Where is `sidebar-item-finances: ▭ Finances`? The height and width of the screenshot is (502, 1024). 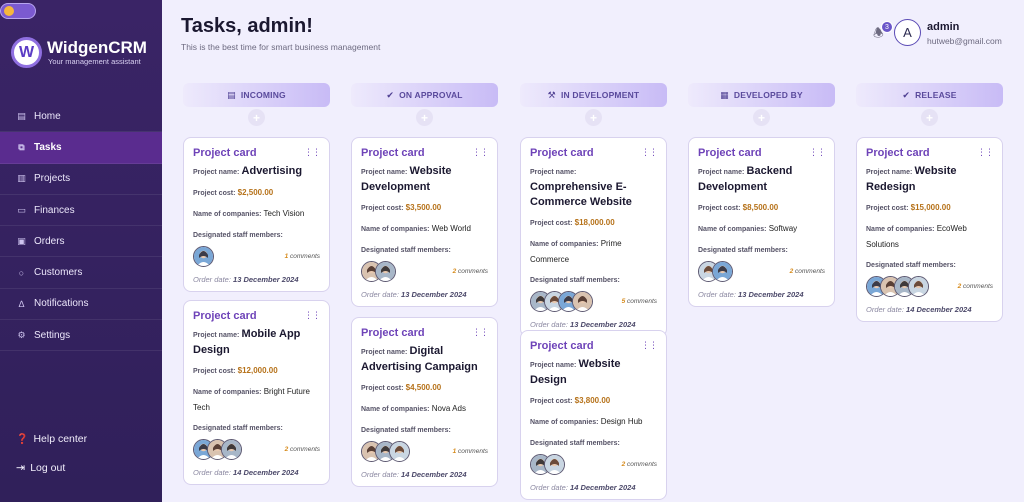
sidebar-item-finances: ▭ Finances is located at coordinates (81, 211).